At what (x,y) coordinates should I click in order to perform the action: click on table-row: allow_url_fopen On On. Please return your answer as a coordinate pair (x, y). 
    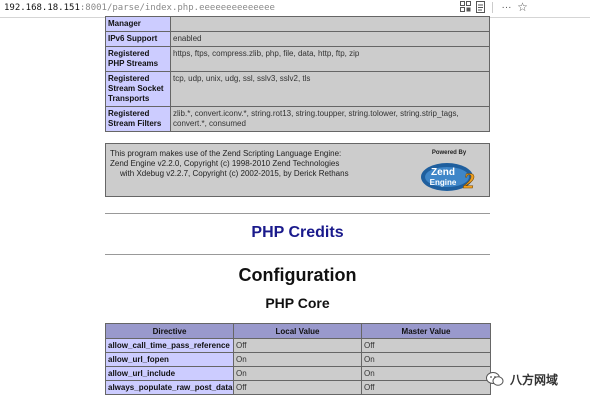
    Looking at the image, I should click on (298, 359).